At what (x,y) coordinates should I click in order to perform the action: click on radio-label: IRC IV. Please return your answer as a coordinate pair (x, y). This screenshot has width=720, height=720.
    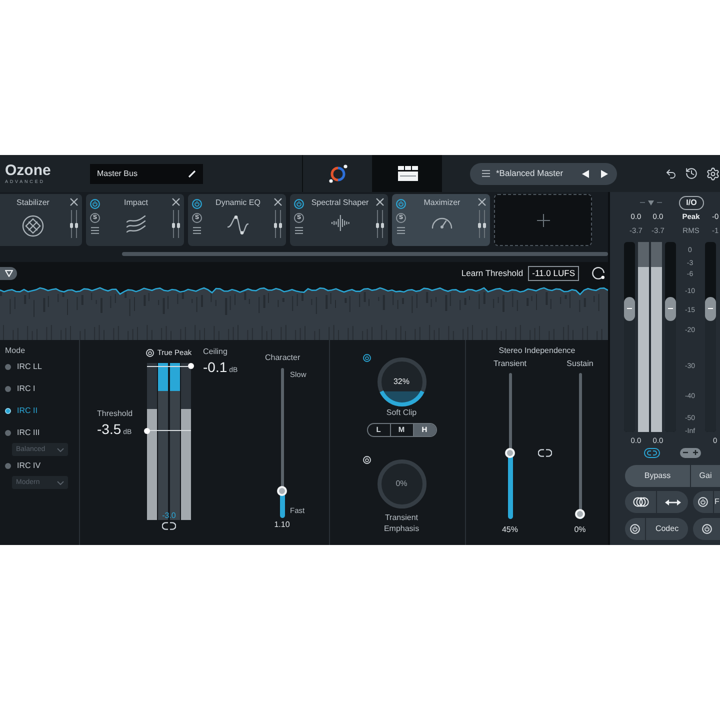
    Looking at the image, I should click on (29, 466).